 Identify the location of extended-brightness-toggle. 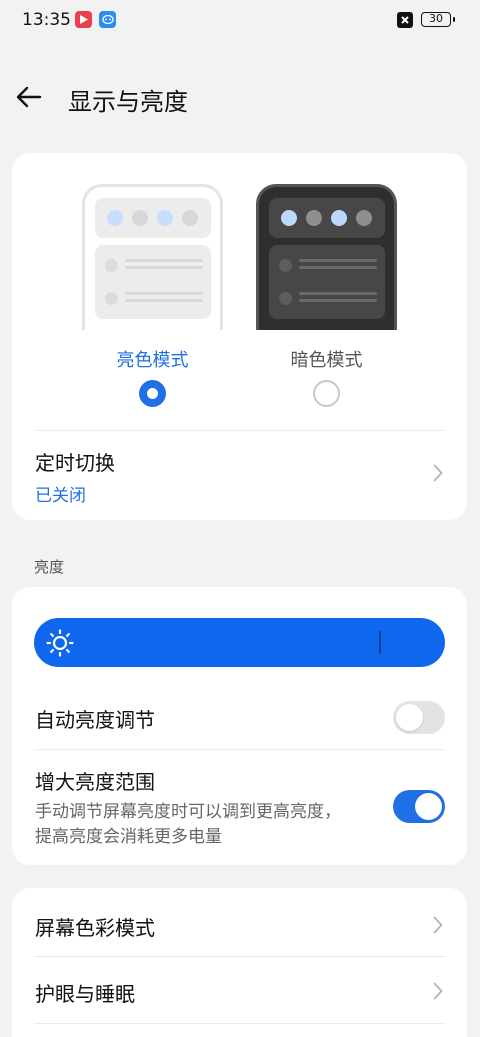
(419, 806).